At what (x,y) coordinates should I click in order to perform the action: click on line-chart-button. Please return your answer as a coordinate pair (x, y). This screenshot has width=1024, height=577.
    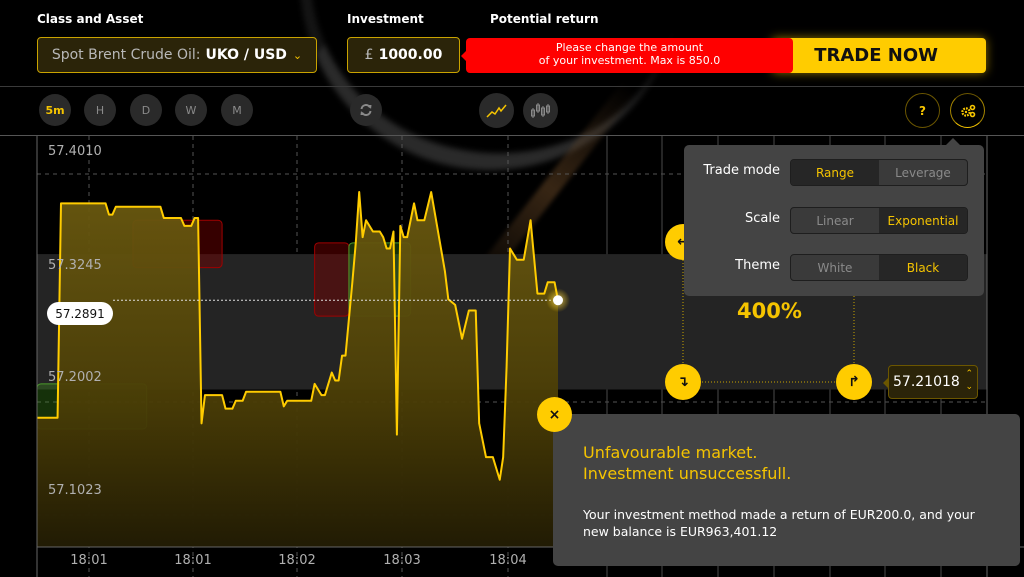
    Looking at the image, I should click on (496, 110).